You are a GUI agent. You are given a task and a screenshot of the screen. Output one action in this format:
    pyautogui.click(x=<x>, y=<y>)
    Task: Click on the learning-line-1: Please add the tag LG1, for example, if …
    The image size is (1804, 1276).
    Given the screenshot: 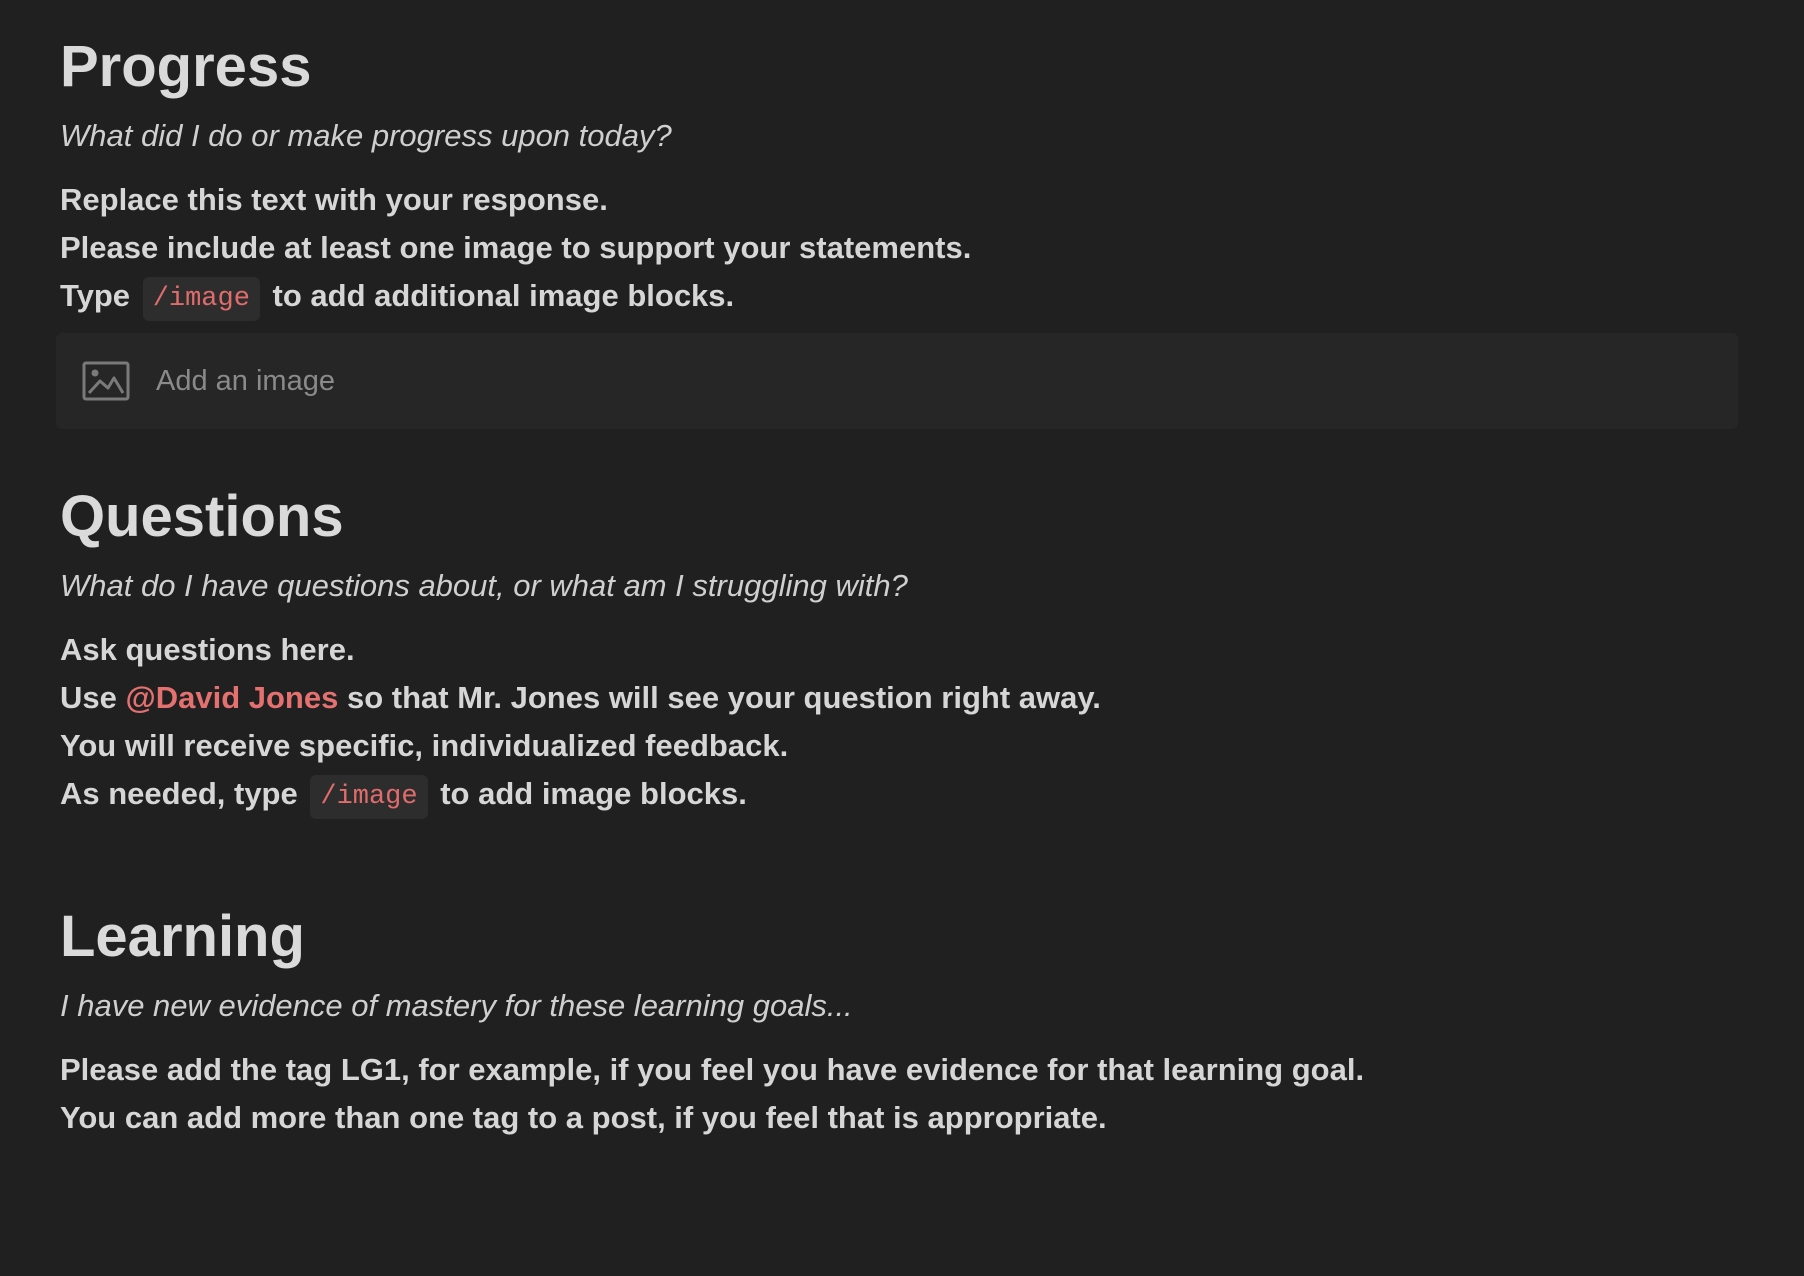 What is the action you would take?
    pyautogui.click(x=900, y=1070)
    